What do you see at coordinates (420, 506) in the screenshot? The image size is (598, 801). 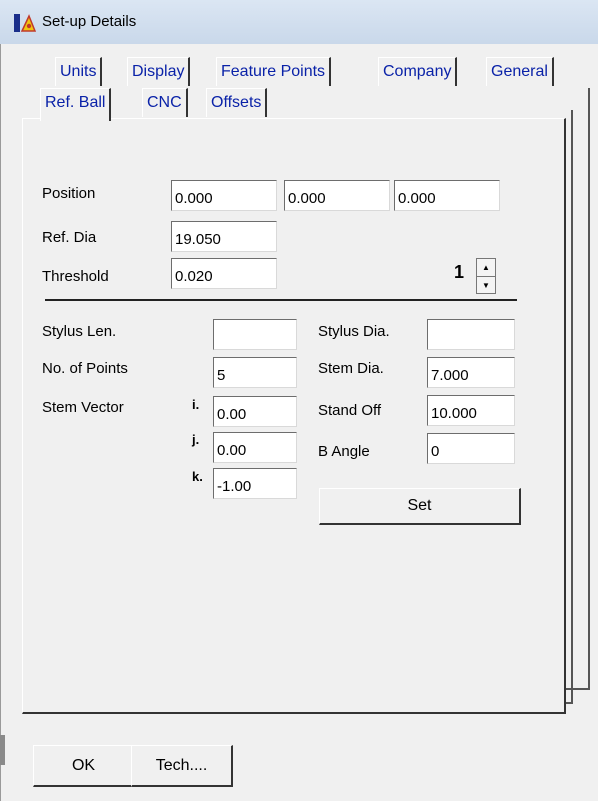 I see `set-button: Set` at bounding box center [420, 506].